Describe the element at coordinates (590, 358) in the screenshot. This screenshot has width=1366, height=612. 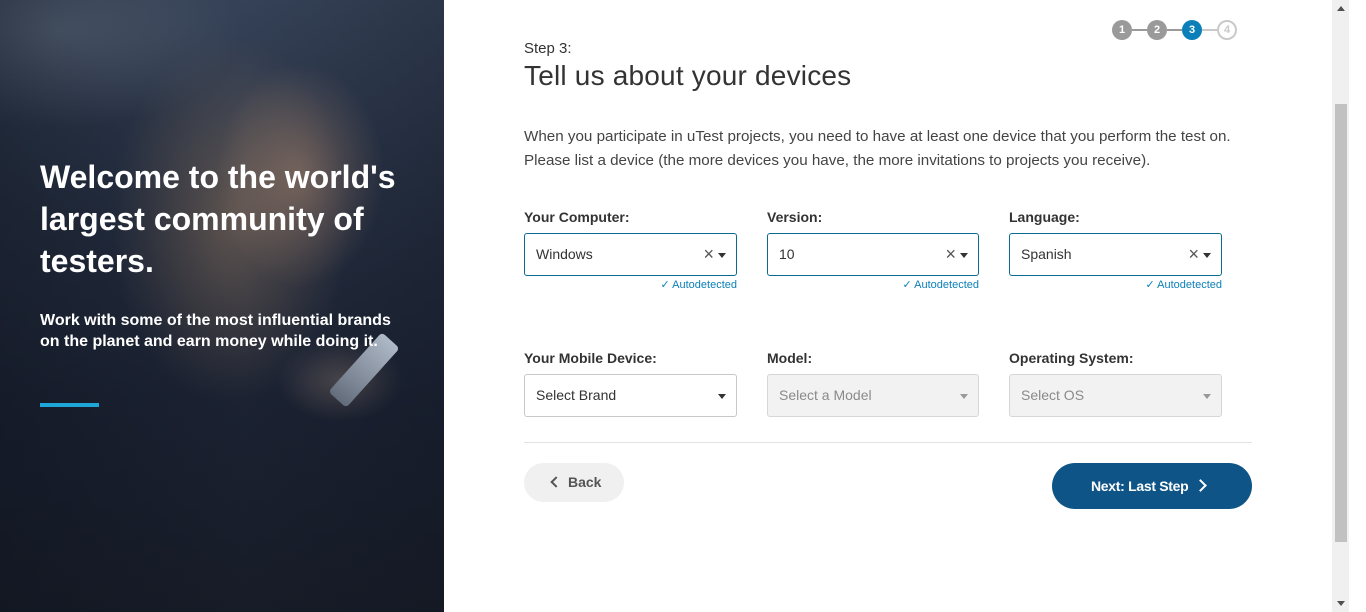
I see `mobile-device-label: Your Mobile Device:` at that location.